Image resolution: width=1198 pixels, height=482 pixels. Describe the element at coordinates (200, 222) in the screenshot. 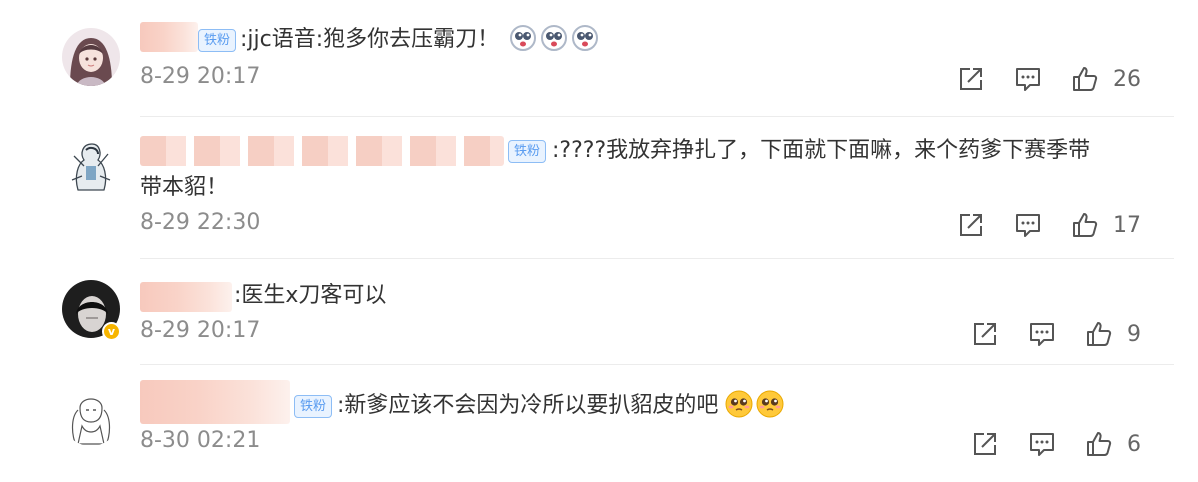

I see `comment-time: 8-29 22:30` at that location.